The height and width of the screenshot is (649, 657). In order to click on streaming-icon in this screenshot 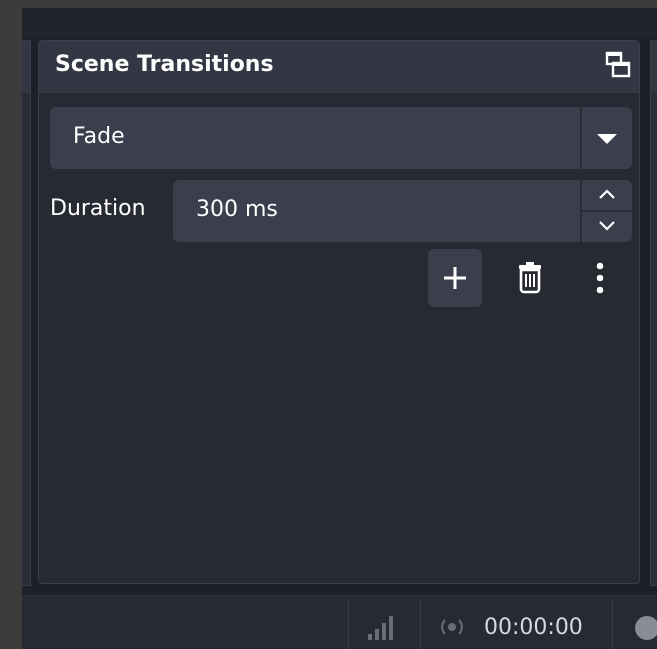, I will do `click(452, 627)`.